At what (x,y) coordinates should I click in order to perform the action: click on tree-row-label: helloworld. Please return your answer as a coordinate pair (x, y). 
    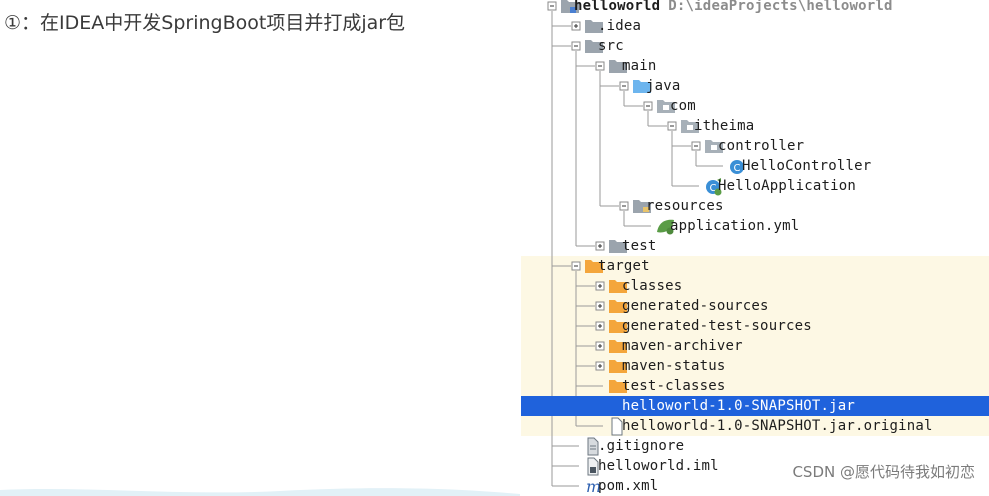
    Looking at the image, I should click on (617, 7).